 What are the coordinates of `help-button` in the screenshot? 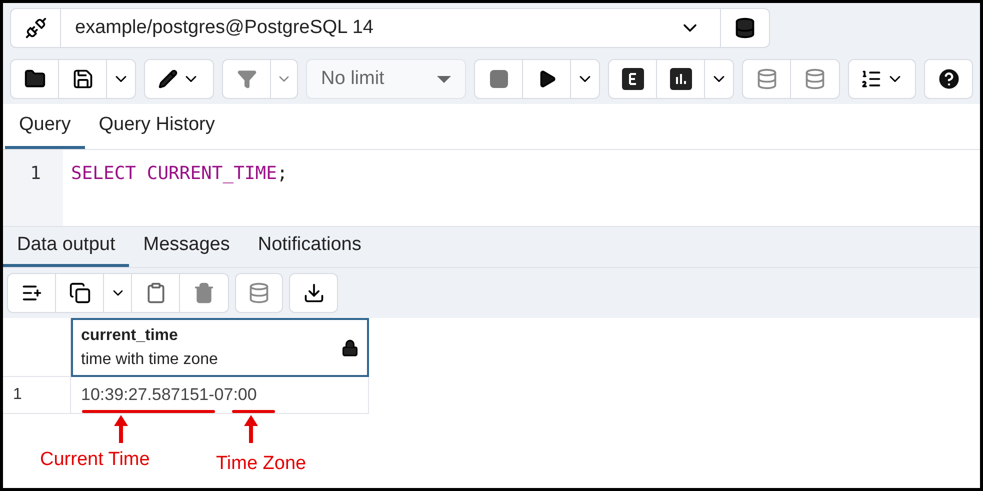 It's located at (948, 79).